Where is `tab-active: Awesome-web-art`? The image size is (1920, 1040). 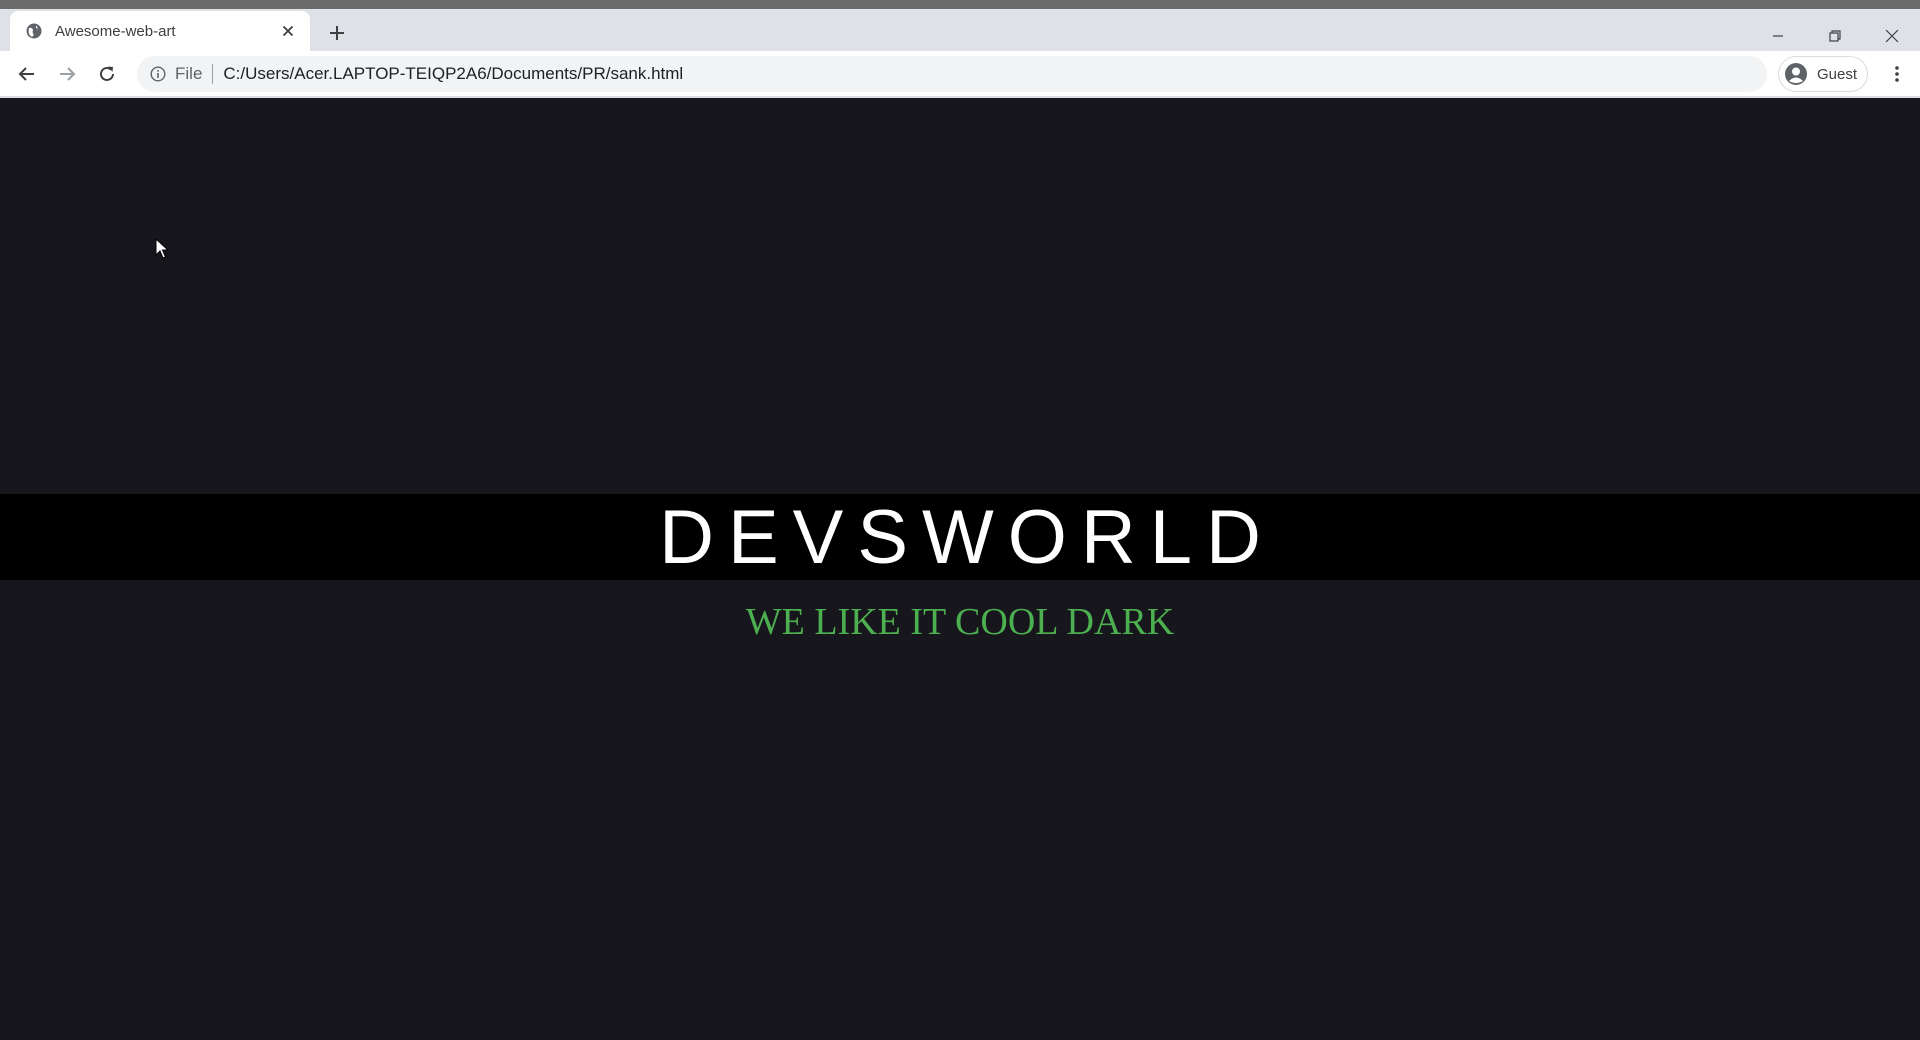 tab-active: Awesome-web-art is located at coordinates (160, 31).